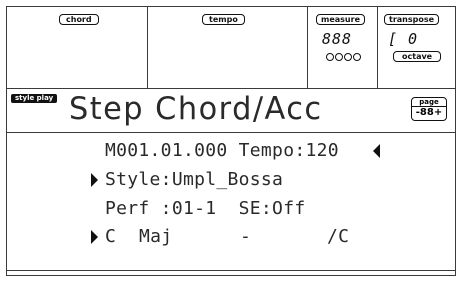 Image resolution: width=464 pixels, height=284 pixels. What do you see at coordinates (231, 270) in the screenshot?
I see `bottom-divider` at bounding box center [231, 270].